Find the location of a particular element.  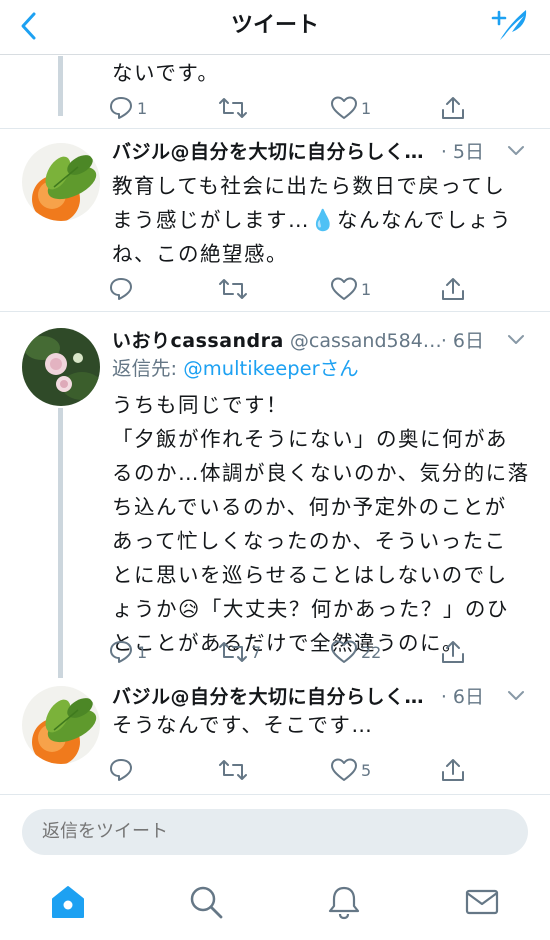

replying-to: 返信先: @multikeeperさん is located at coordinates (235, 369).